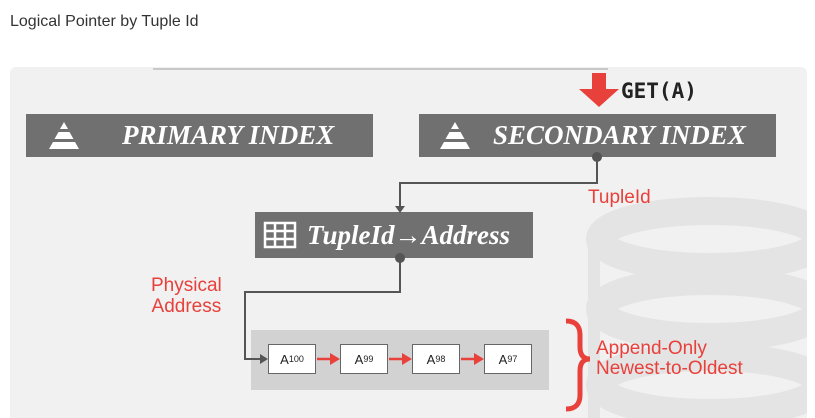 The width and height of the screenshot is (815, 418). What do you see at coordinates (186, 306) in the screenshot?
I see `physical-address-line2: Address` at bounding box center [186, 306].